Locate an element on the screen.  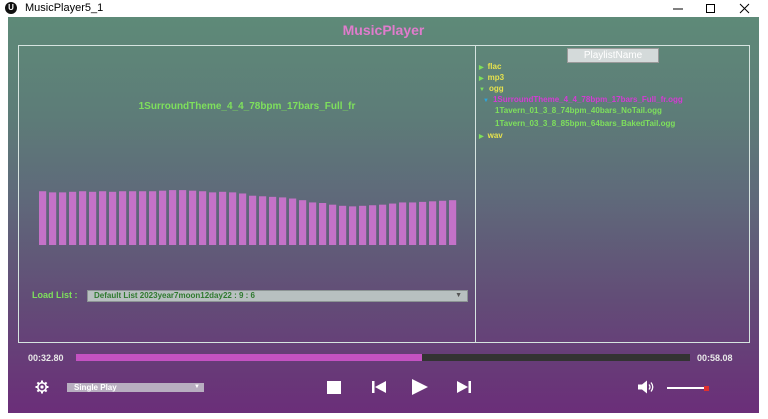
play-mode-value: Single Play is located at coordinates (95, 387).